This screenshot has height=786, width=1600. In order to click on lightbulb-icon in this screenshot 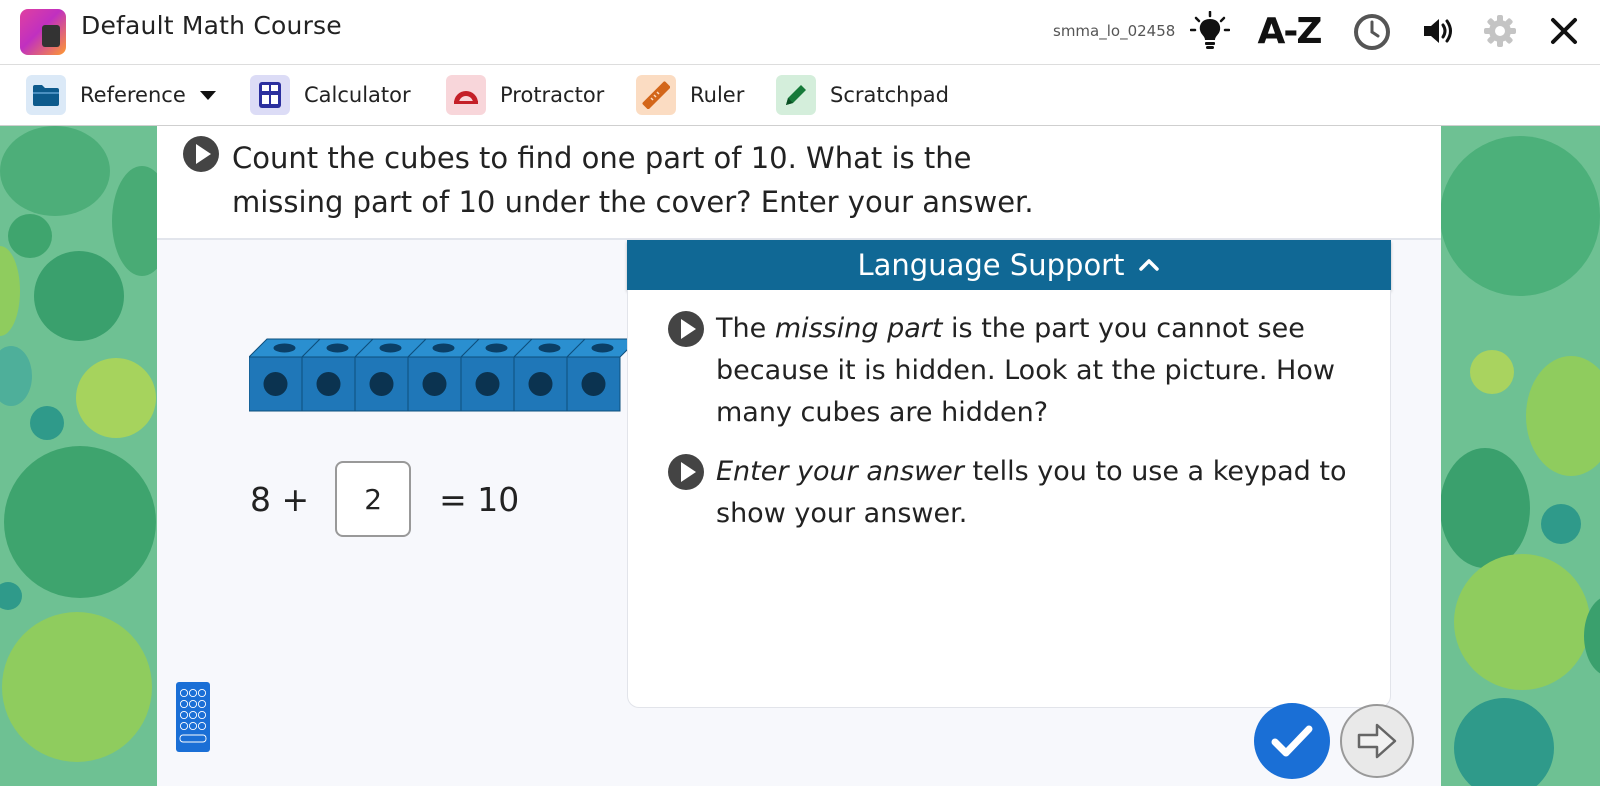, I will do `click(1210, 31)`.